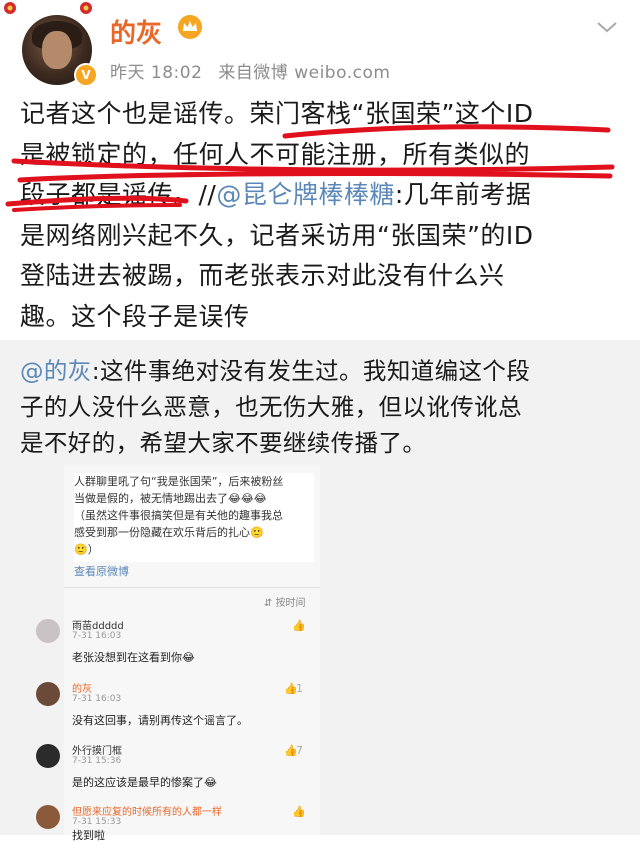 This screenshot has height=861, width=640. I want to click on comment-time: 7-31 15:33, so click(97, 822).